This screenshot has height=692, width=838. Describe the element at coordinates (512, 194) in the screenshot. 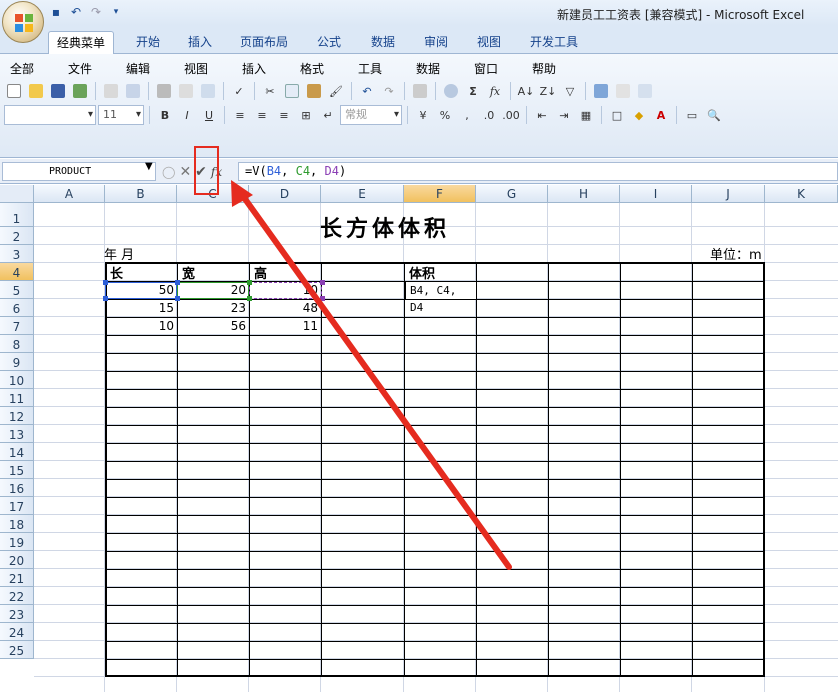

I see `column-header-g: G` at that location.